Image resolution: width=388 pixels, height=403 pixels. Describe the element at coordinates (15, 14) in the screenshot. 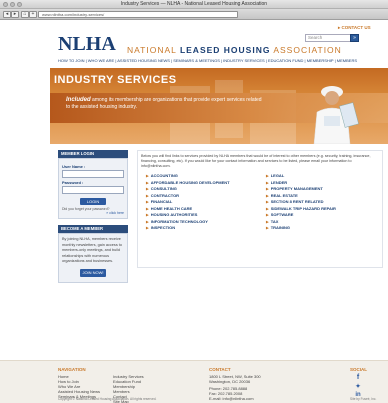

I see `forward-button: ▸` at that location.